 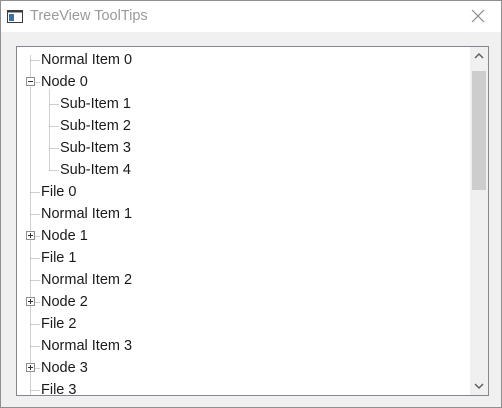 I want to click on tree-item: Normal Item 1, so click(x=243, y=214).